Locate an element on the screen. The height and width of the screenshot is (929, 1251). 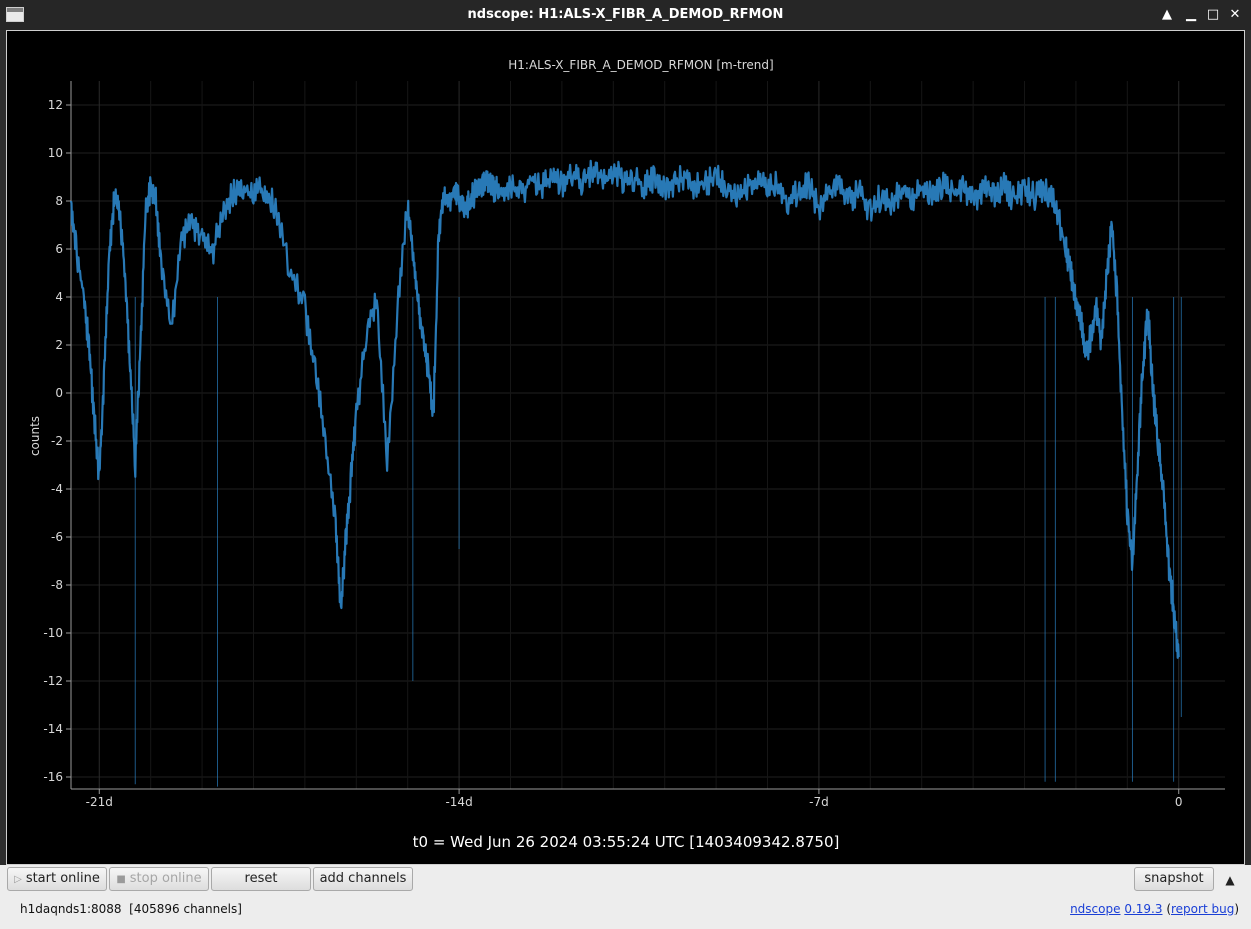
y-tick-label: -6 is located at coordinates (57, 537).